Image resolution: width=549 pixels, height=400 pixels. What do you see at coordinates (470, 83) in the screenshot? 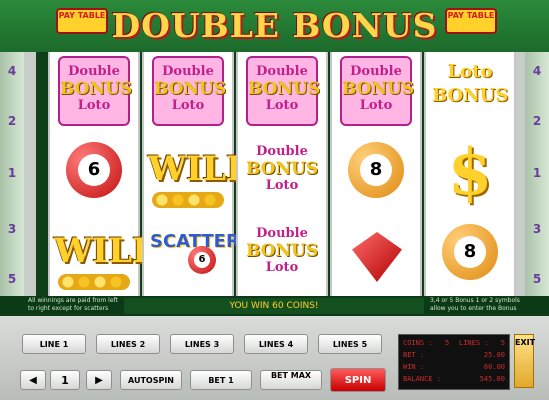
I see `symbol-loto-bonus: Loto BONUS` at bounding box center [470, 83].